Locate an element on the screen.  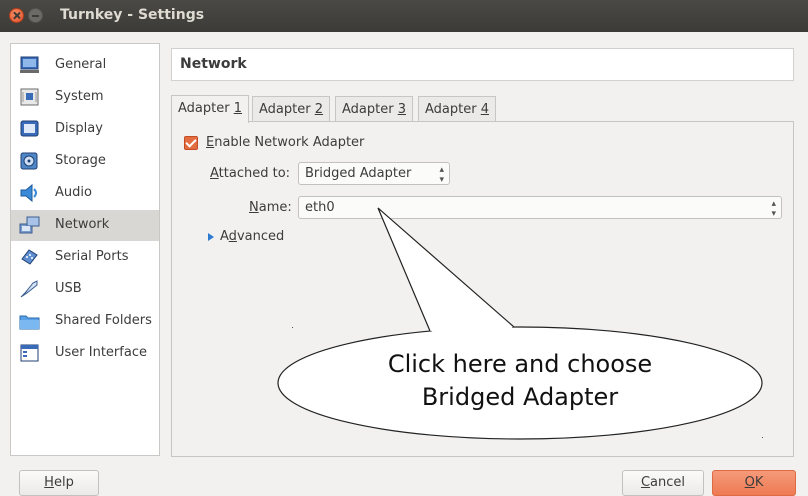
help-button: Help is located at coordinates (59, 483).